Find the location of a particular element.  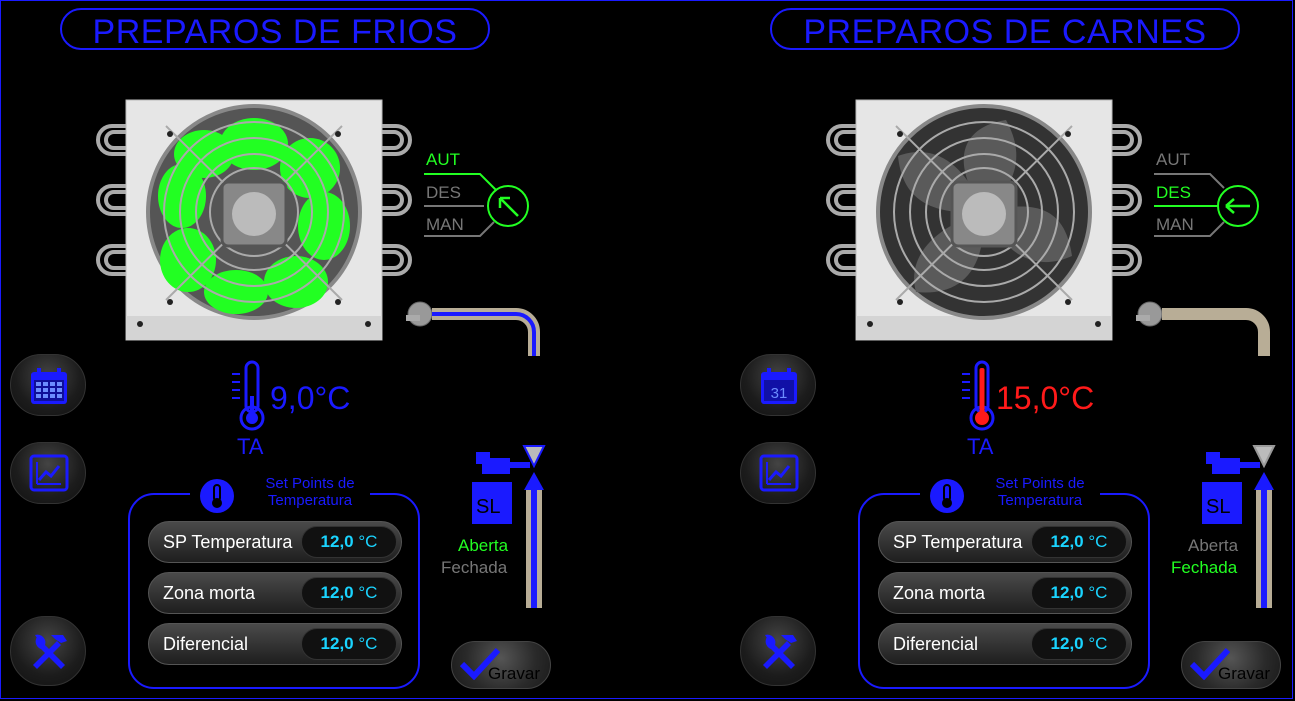

calendar-grid-icon is located at coordinates (49, 386).